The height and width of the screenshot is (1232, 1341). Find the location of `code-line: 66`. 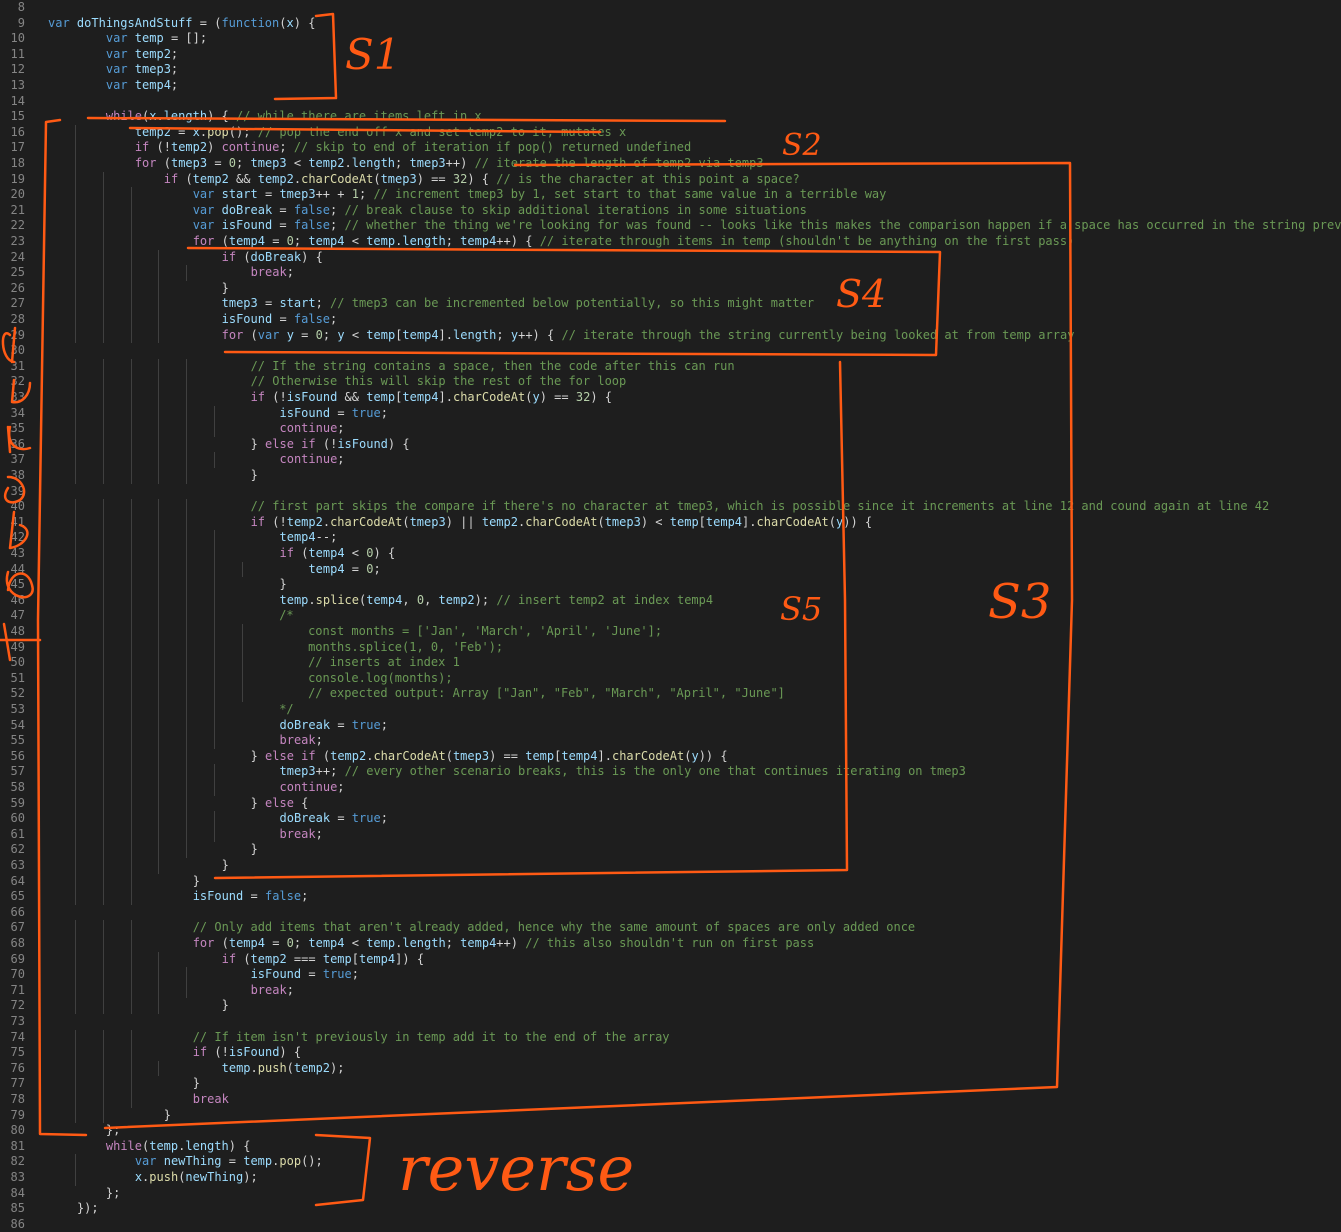

code-line: 66 is located at coordinates (670, 913).